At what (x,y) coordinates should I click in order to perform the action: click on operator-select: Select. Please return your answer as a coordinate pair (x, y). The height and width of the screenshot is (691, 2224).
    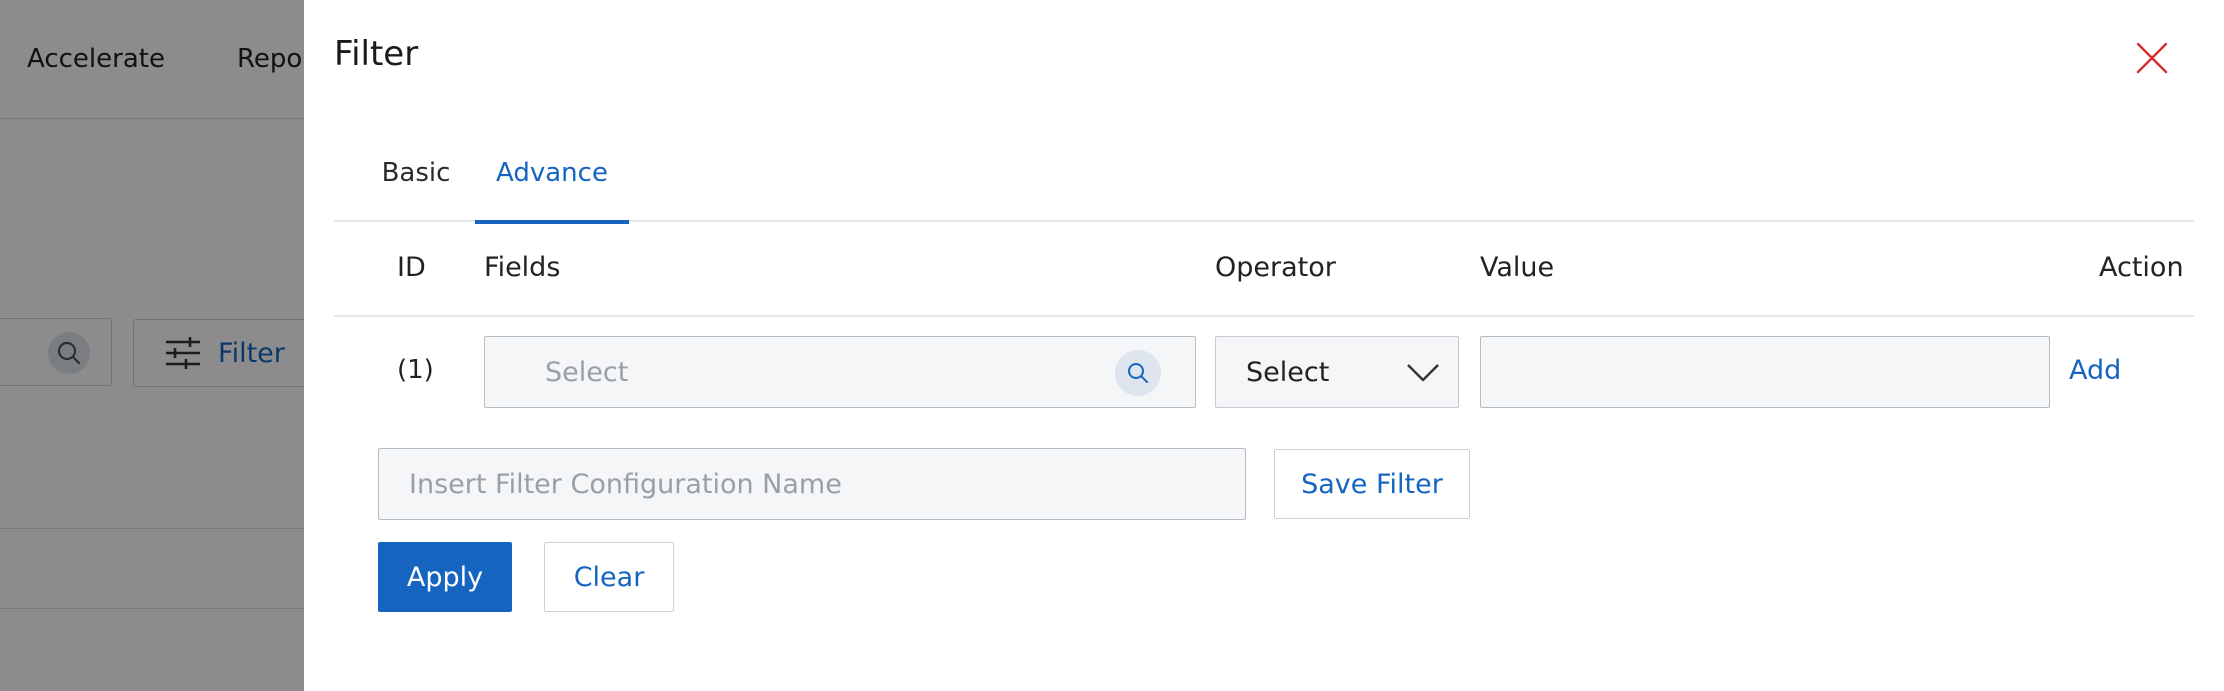
    Looking at the image, I should click on (1337, 372).